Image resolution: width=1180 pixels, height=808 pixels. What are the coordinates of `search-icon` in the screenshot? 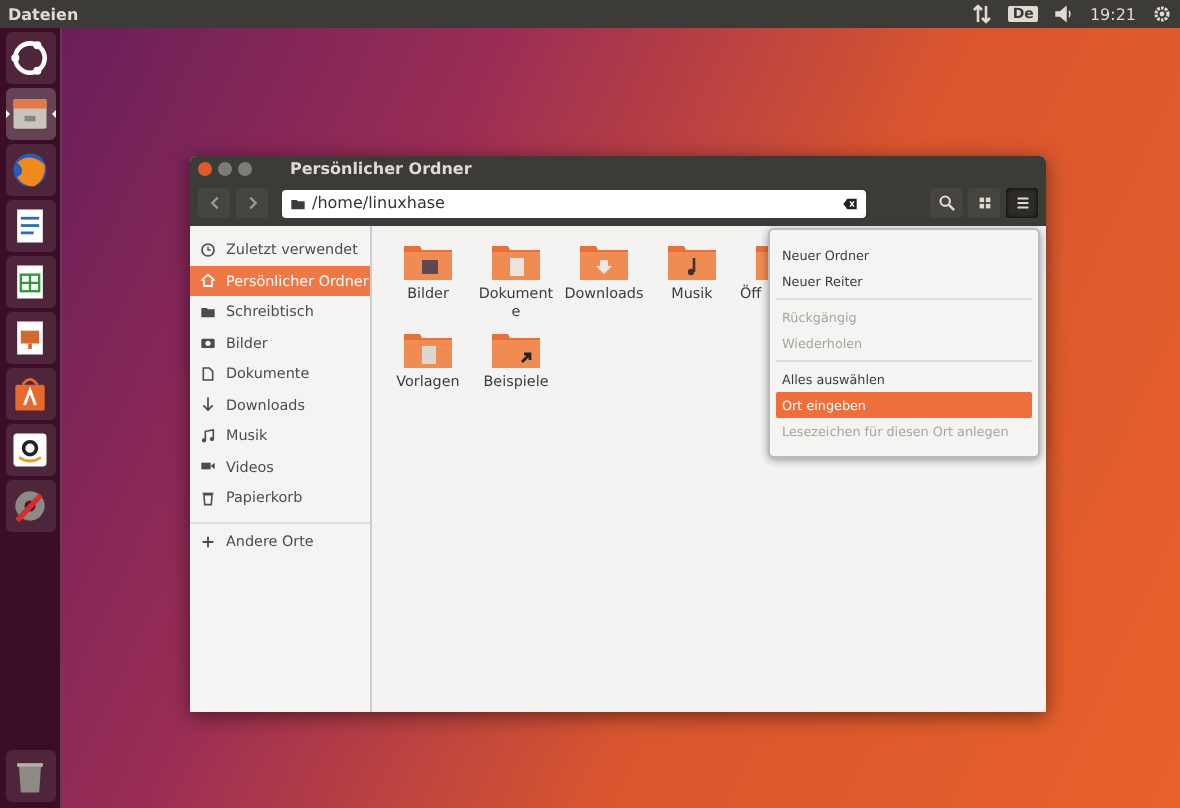 It's located at (946, 203).